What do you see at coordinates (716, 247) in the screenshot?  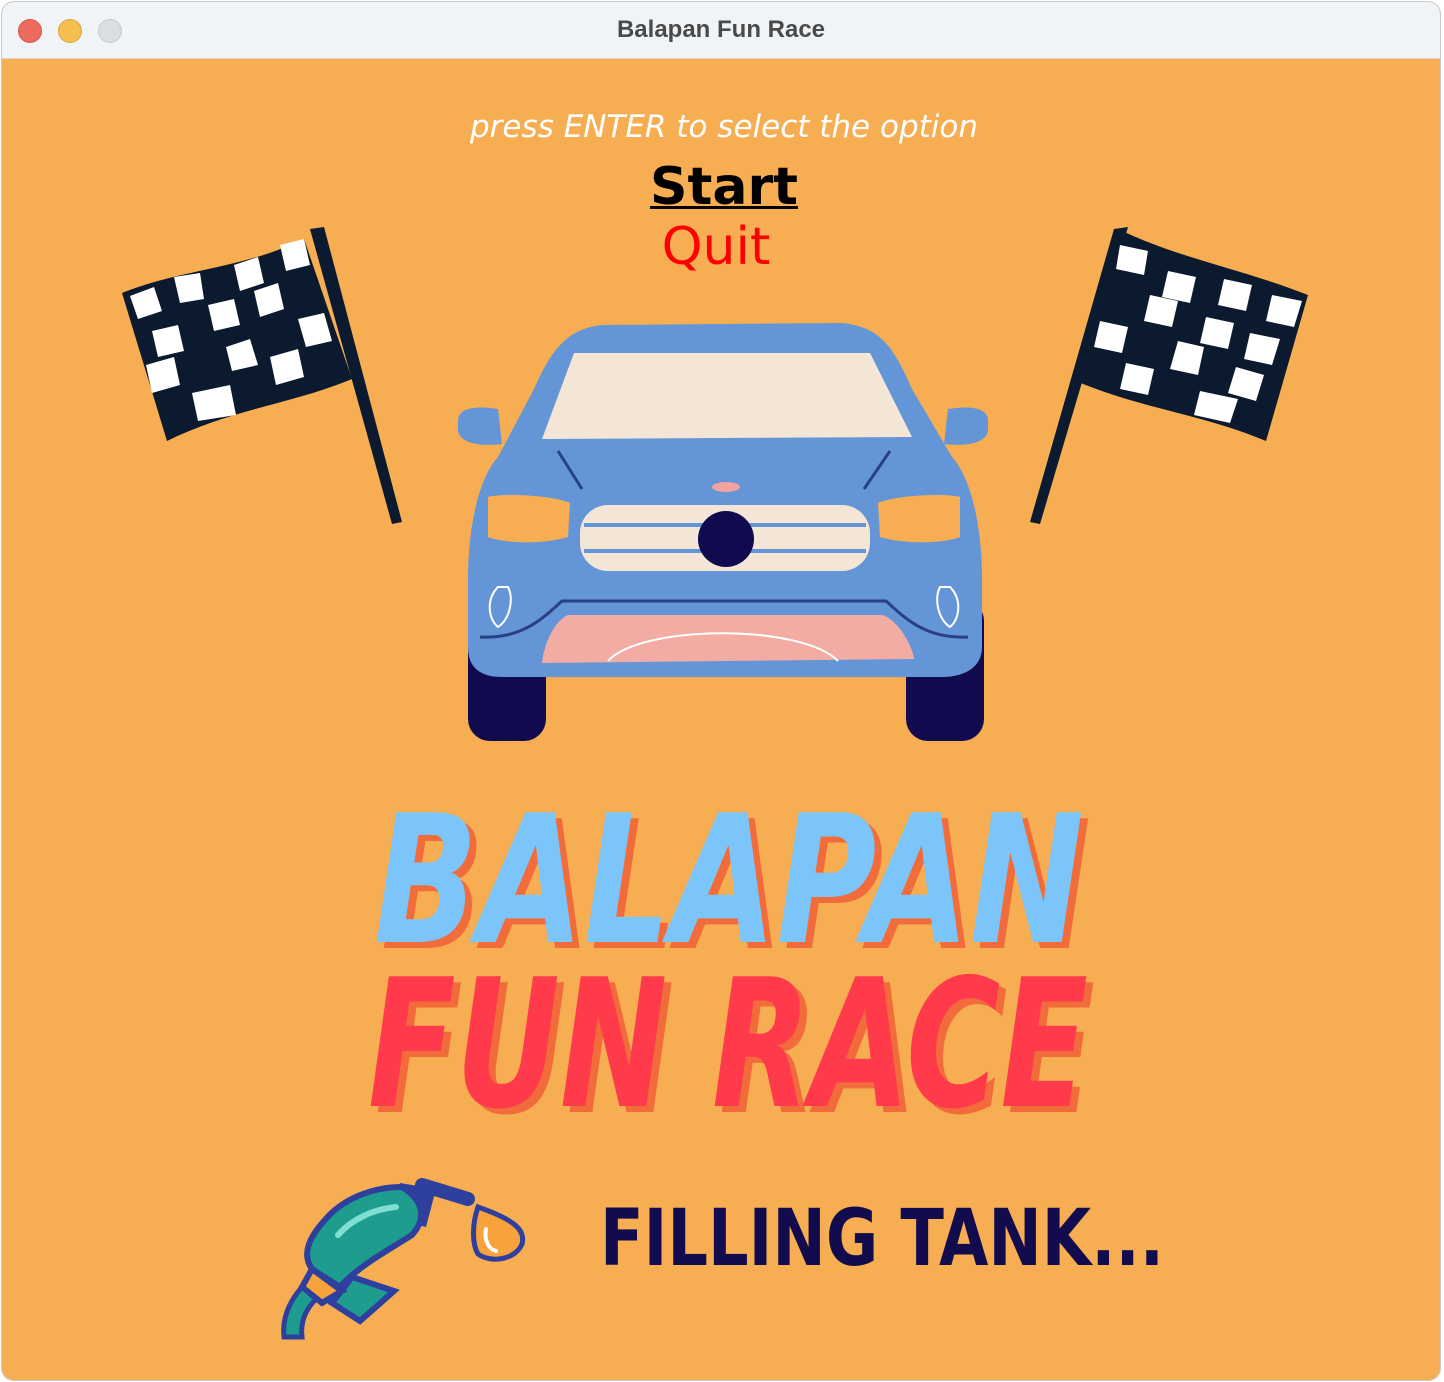 I see `menu-option-quit: Quit` at bounding box center [716, 247].